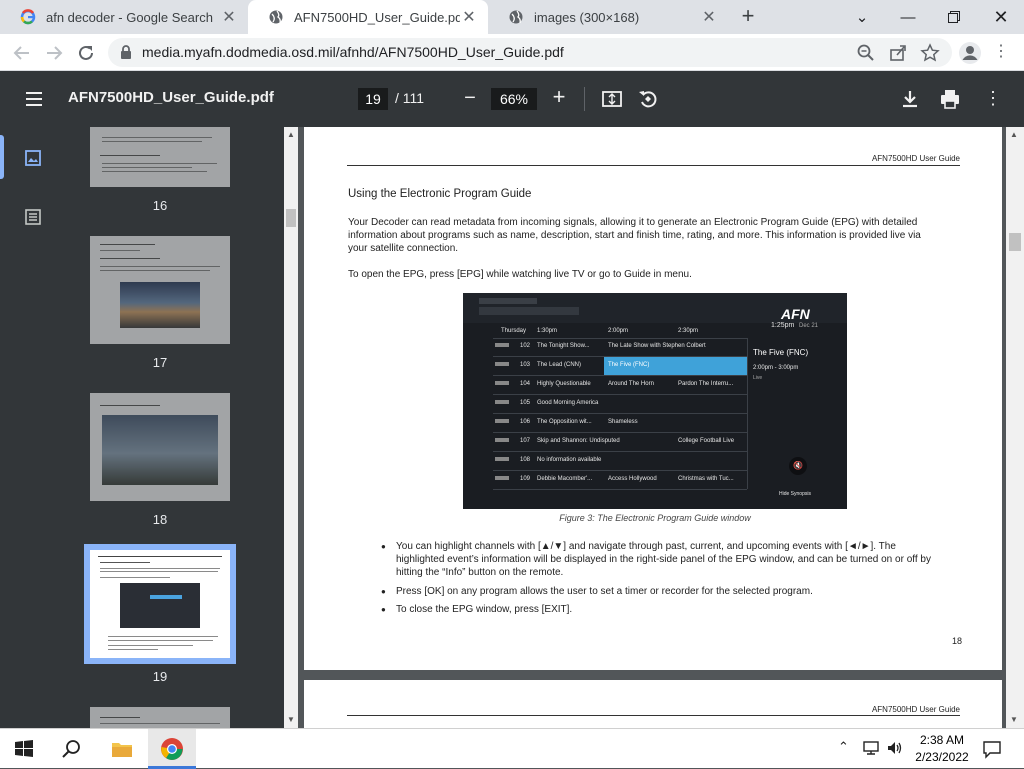  I want to click on network-icon, so click(871, 748).